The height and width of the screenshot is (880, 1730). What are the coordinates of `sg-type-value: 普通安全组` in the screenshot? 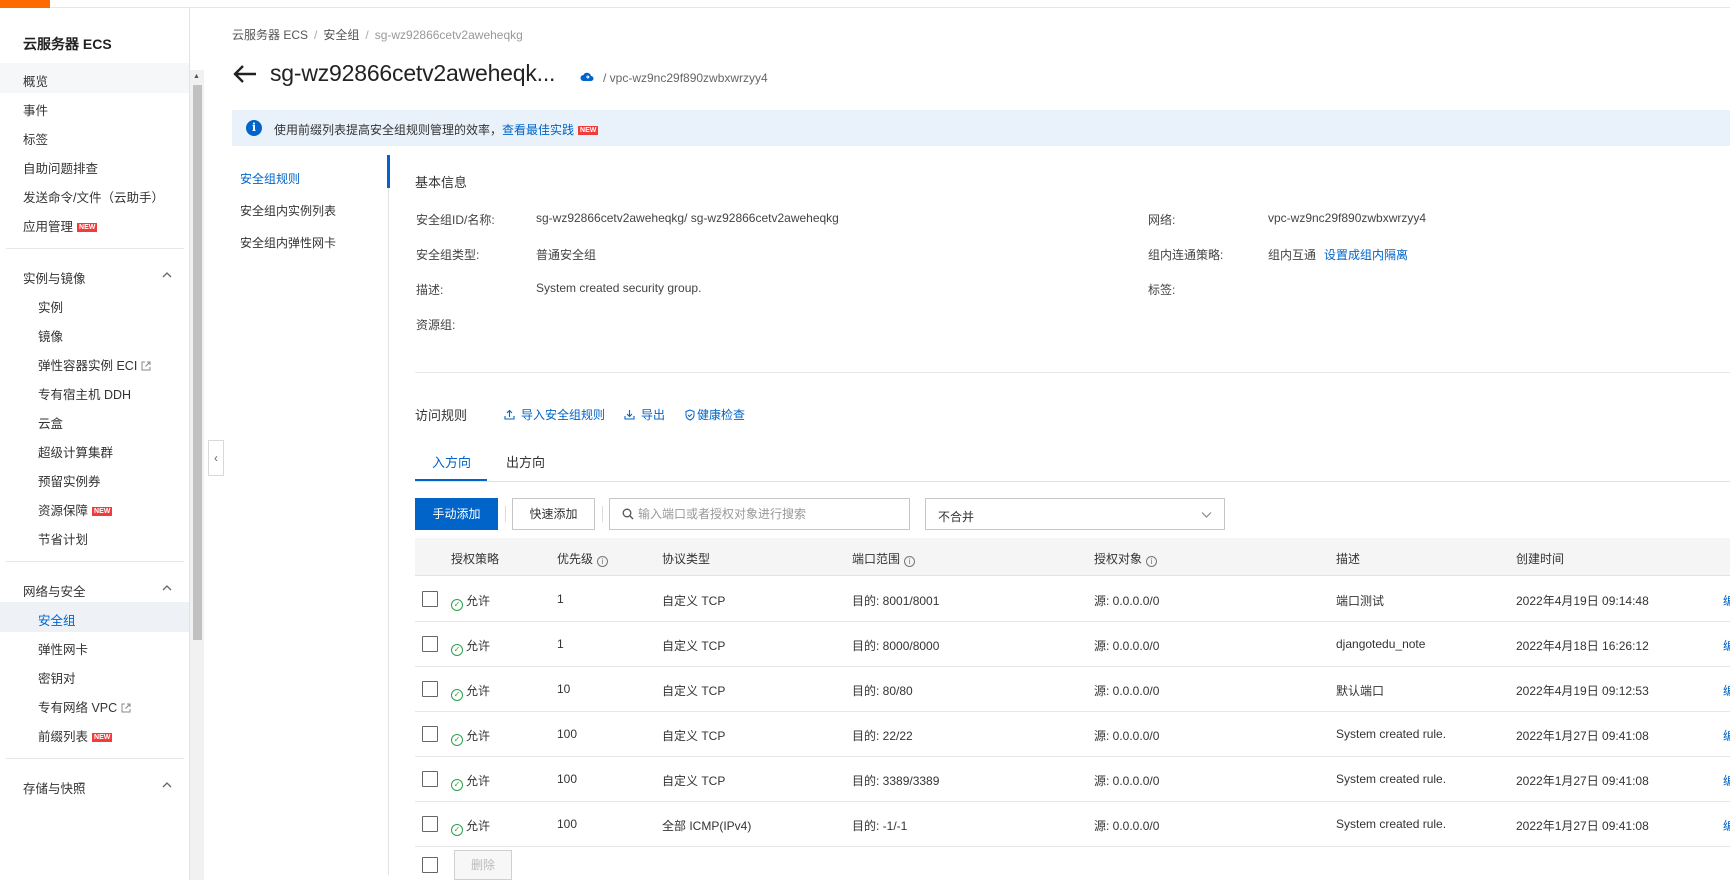 It's located at (566, 255).